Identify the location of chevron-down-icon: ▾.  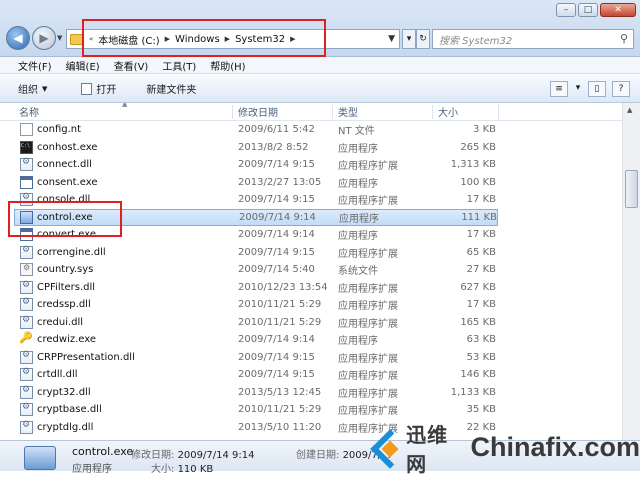
(578, 89).